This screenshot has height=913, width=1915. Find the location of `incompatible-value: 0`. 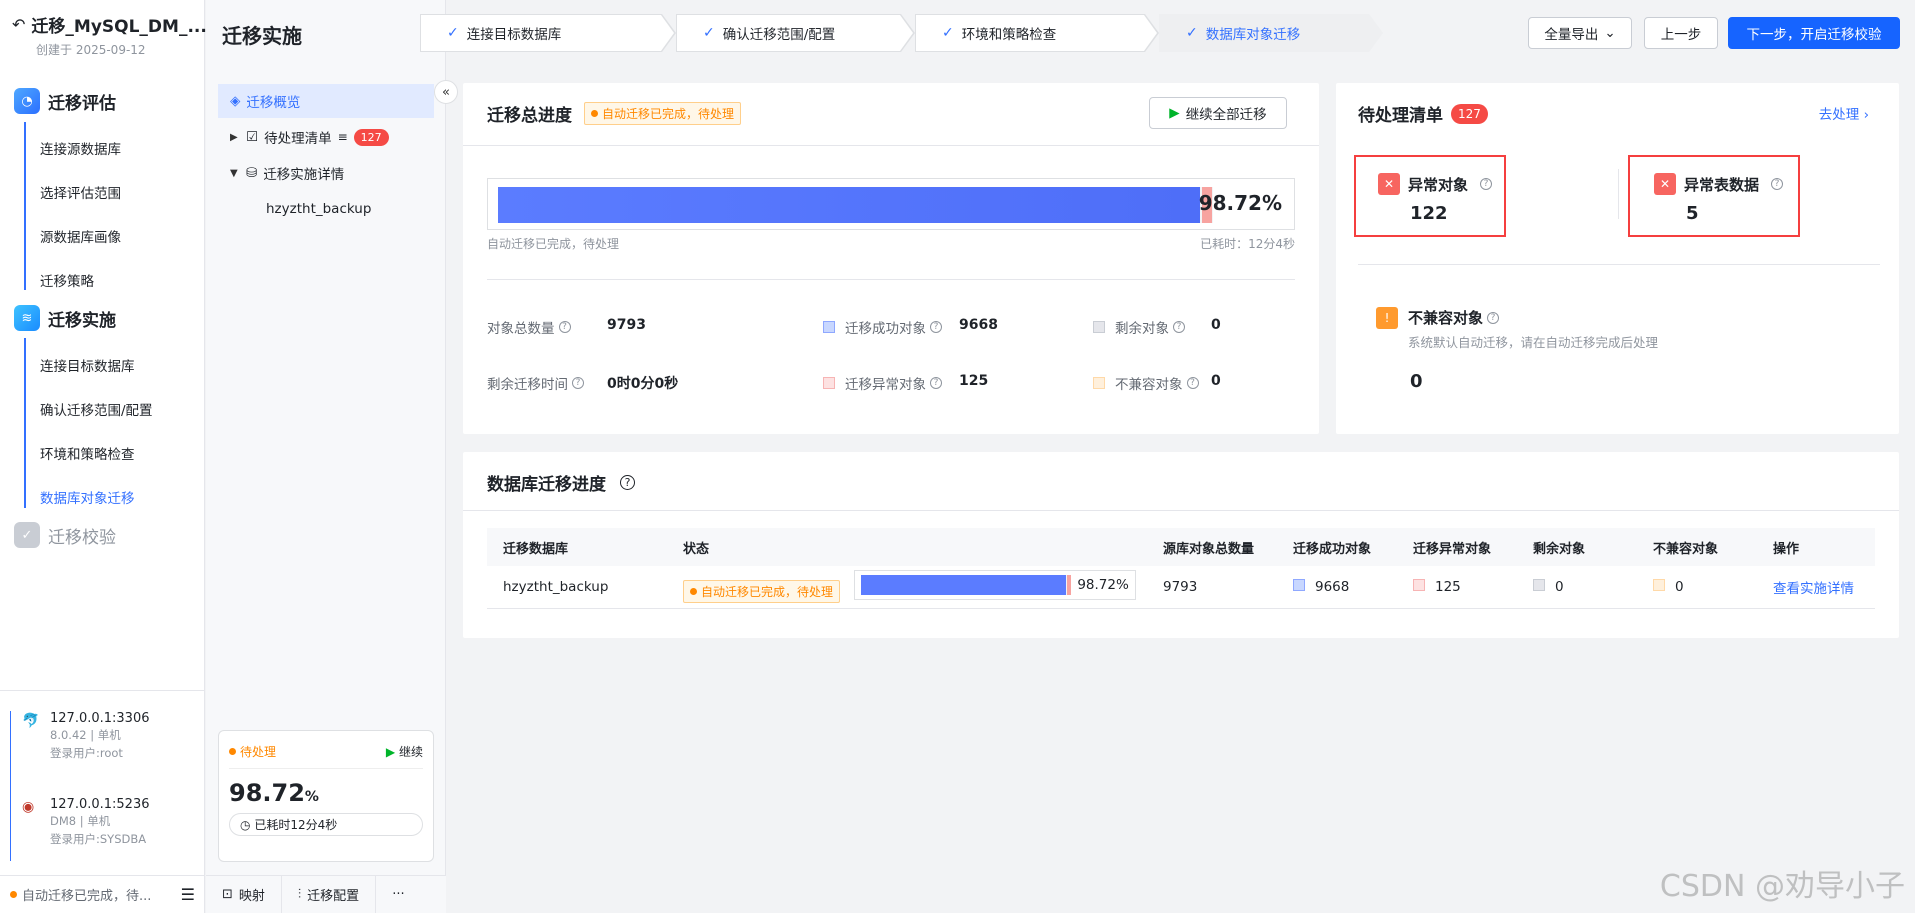

incompatible-value: 0 is located at coordinates (1416, 381).